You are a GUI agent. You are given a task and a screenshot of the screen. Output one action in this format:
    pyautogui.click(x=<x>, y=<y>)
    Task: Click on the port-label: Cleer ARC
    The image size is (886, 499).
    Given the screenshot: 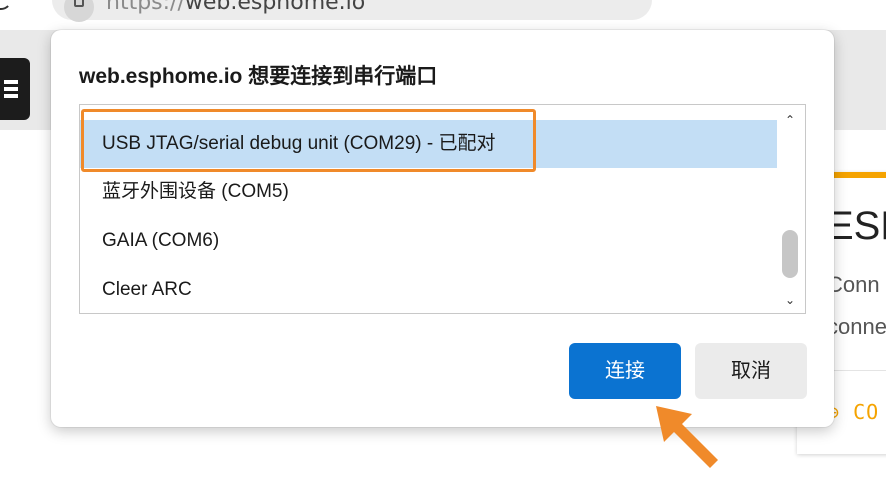 What is the action you would take?
    pyautogui.click(x=147, y=289)
    